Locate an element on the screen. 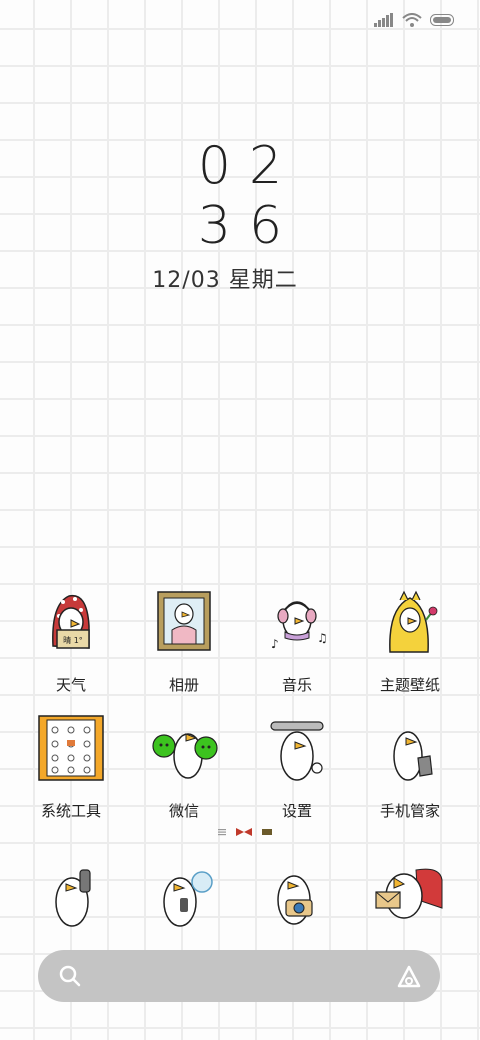  phone-duck-icon is located at coordinates (73, 898).